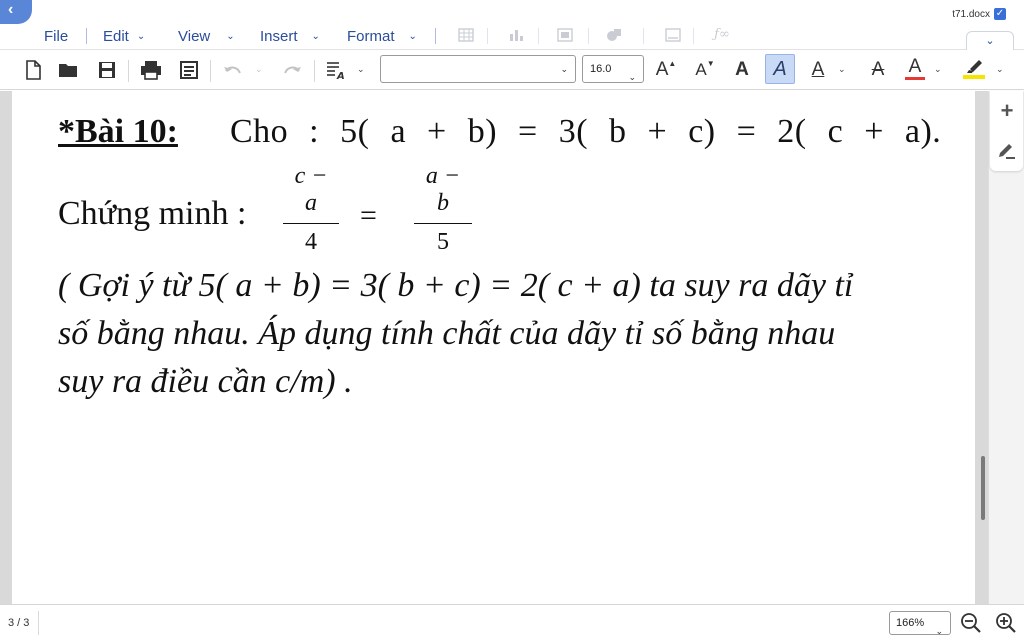 This screenshot has width=1024, height=640. What do you see at coordinates (1006, 623) in the screenshot?
I see `zoom-in-icon` at bounding box center [1006, 623].